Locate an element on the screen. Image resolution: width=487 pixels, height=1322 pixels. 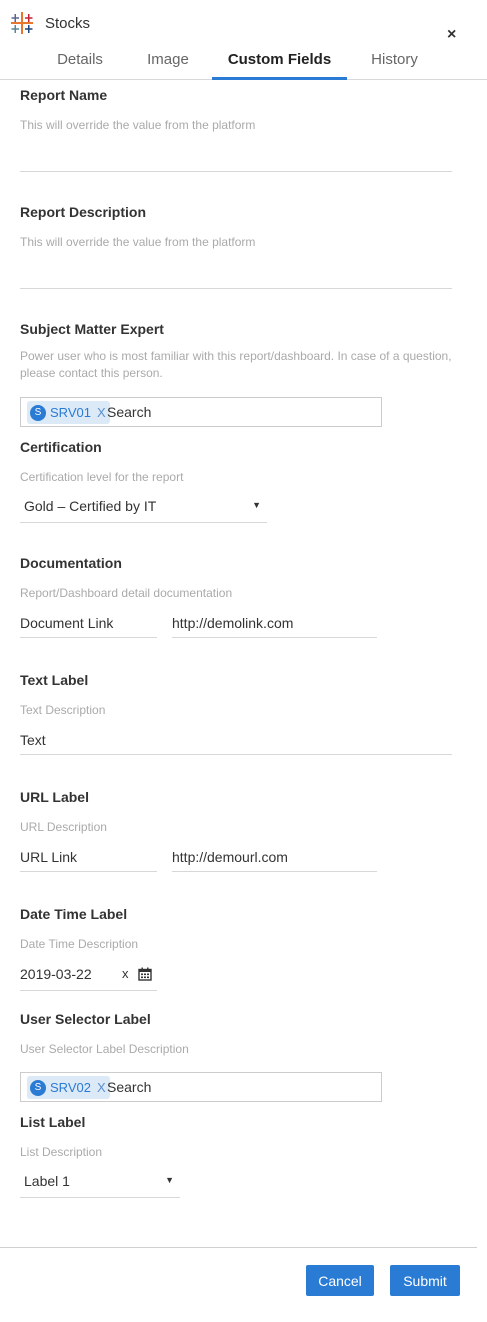
list-label-title: List Label is located at coordinates (53, 1122).